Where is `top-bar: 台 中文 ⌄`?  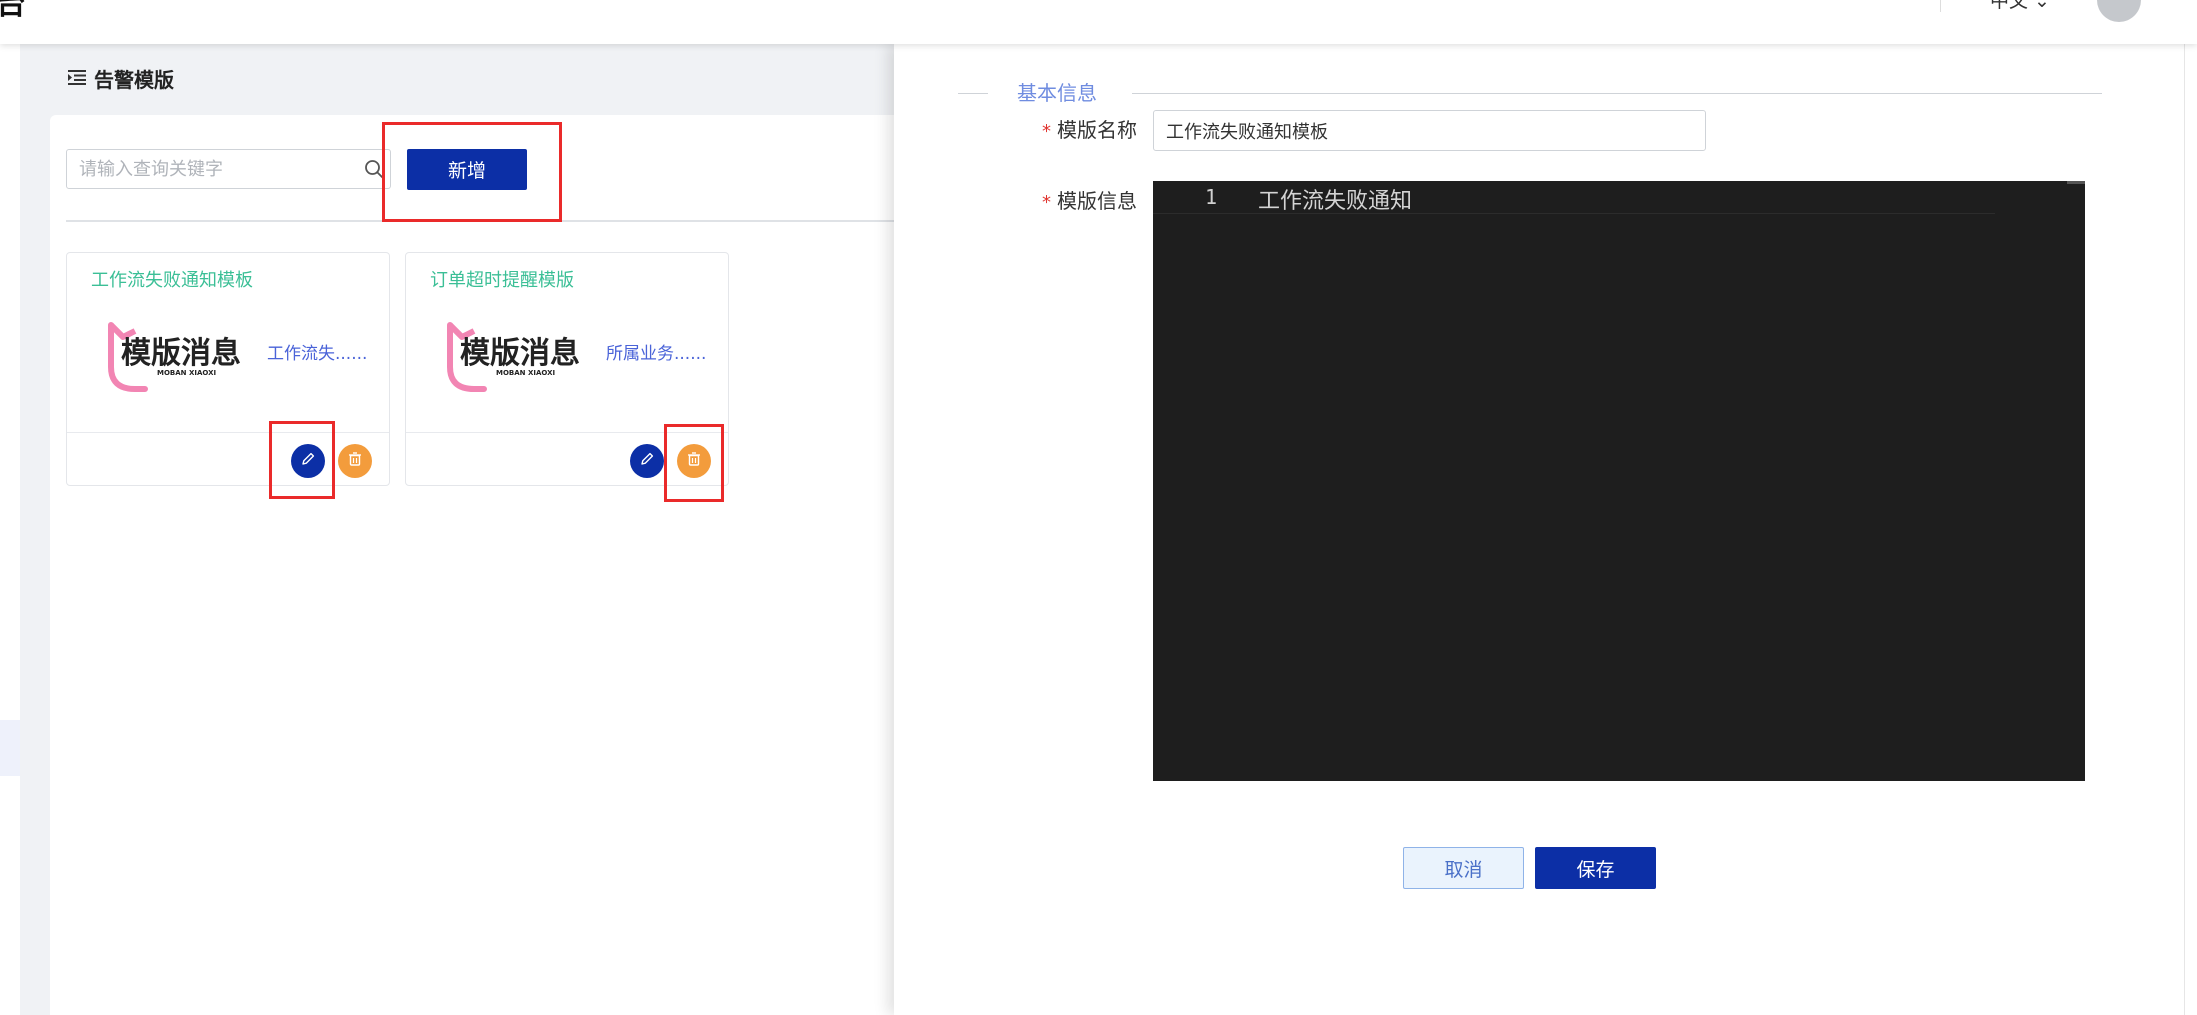
top-bar: 台 中文 ⌄ is located at coordinates (1098, 22).